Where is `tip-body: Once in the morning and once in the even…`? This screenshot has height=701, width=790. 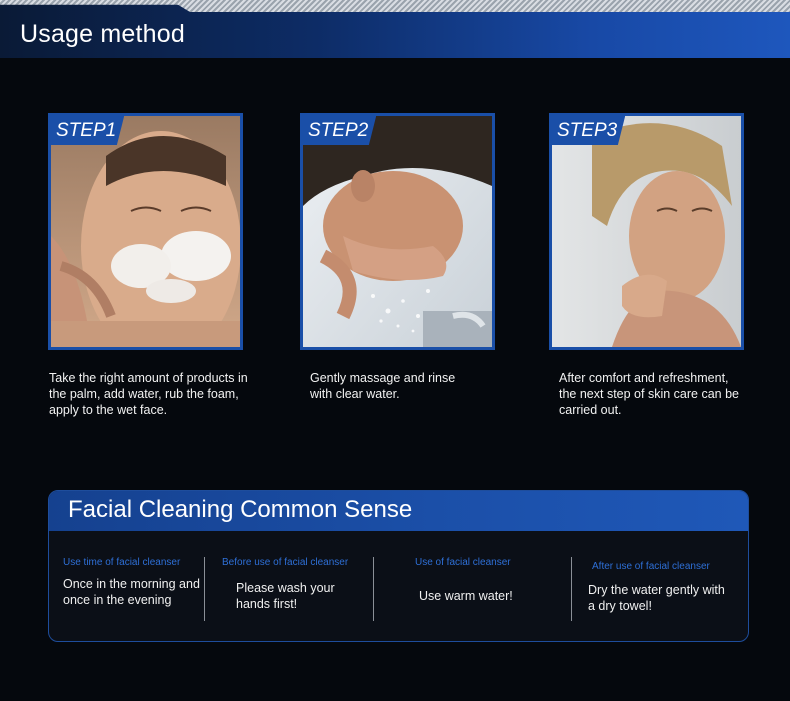 tip-body: Once in the morning and once in the even… is located at coordinates (131, 592).